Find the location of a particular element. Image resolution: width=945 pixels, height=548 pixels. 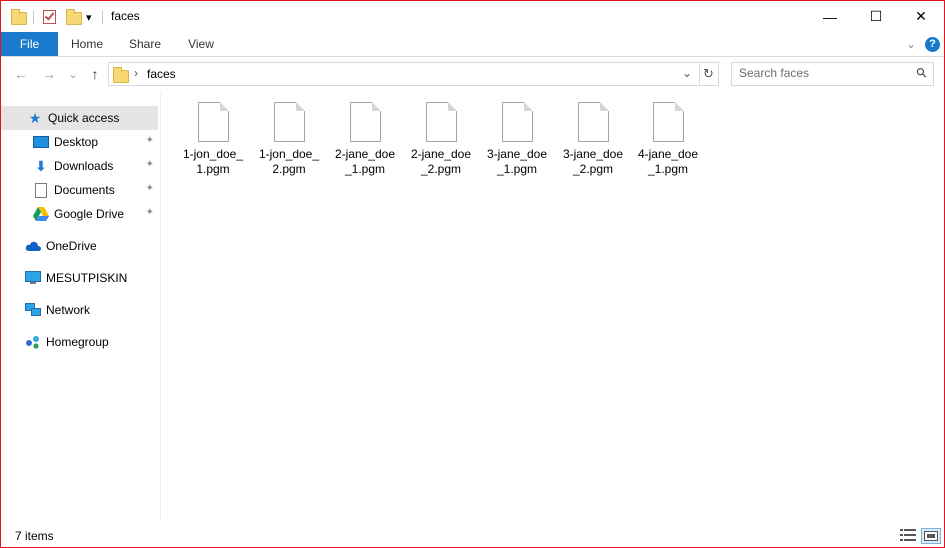

file-item: 3-jane_doe _1.pgm is located at coordinates (517, 142).